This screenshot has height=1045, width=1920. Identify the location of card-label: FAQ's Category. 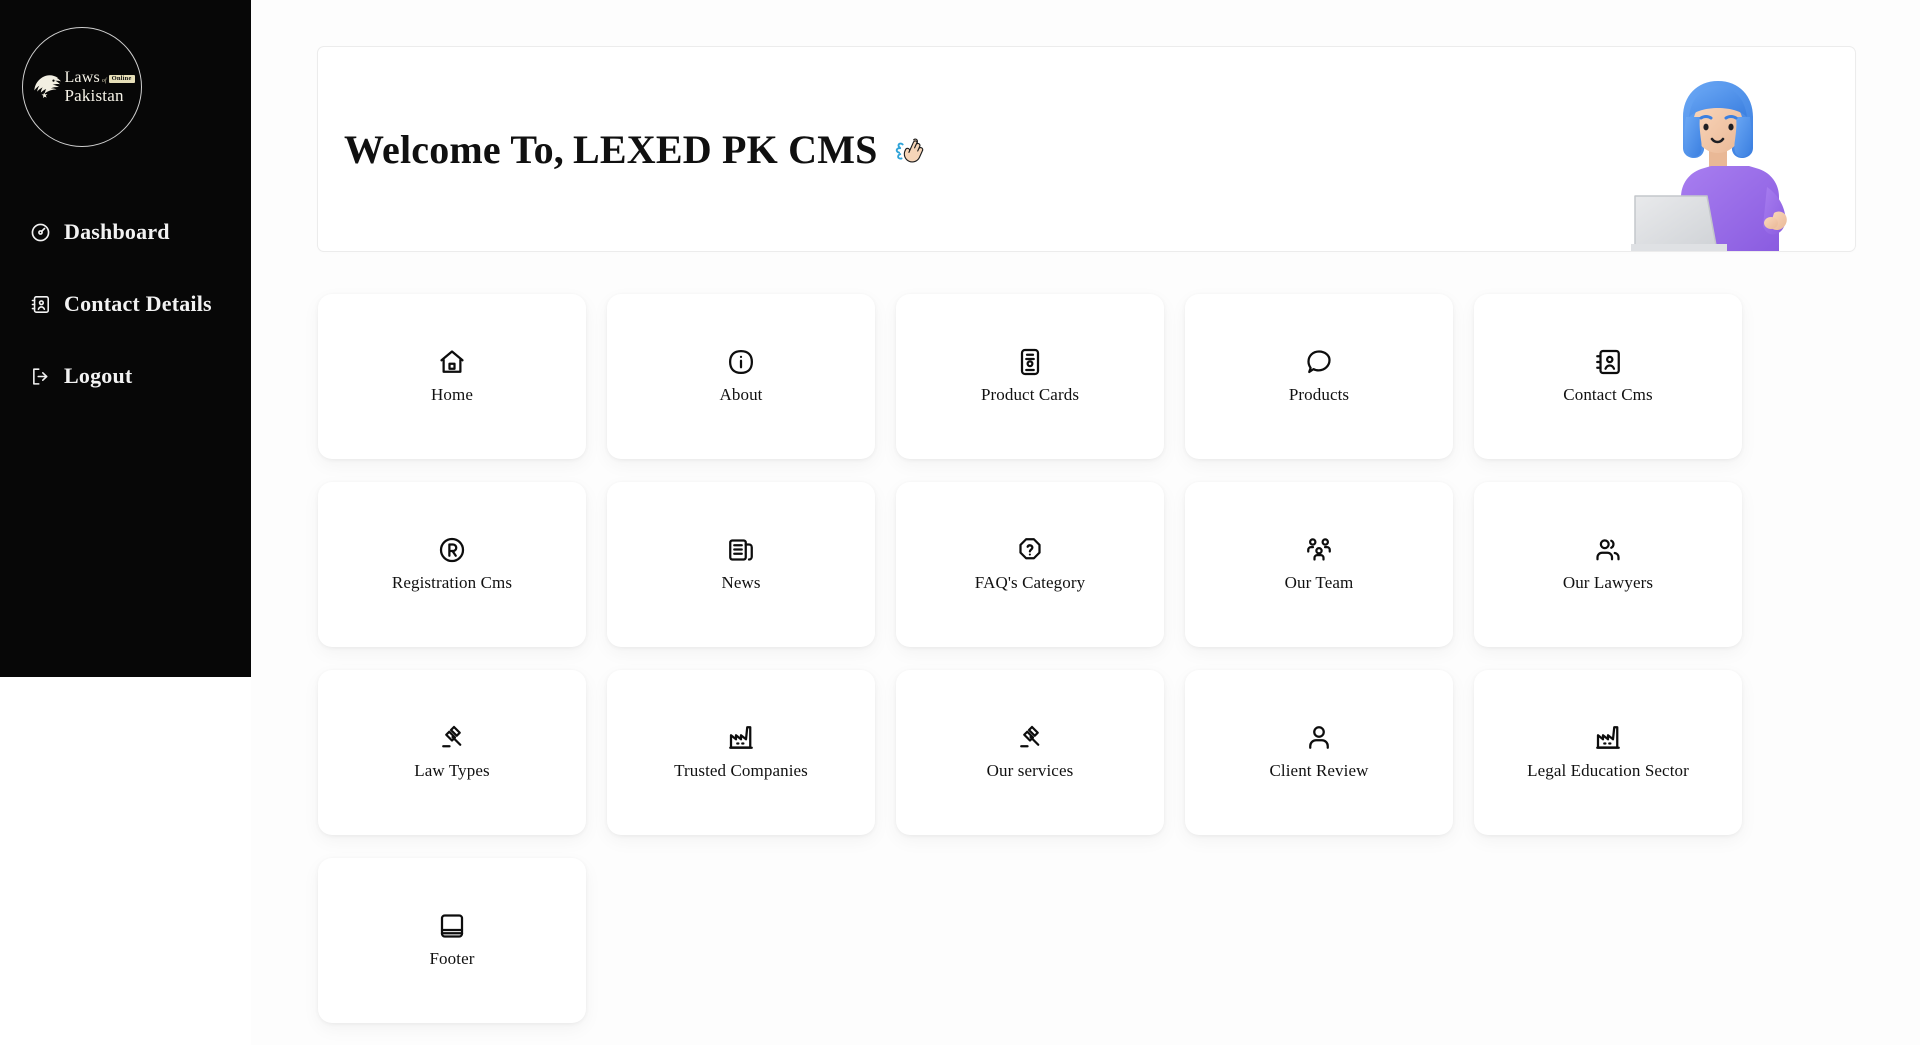
(1030, 583).